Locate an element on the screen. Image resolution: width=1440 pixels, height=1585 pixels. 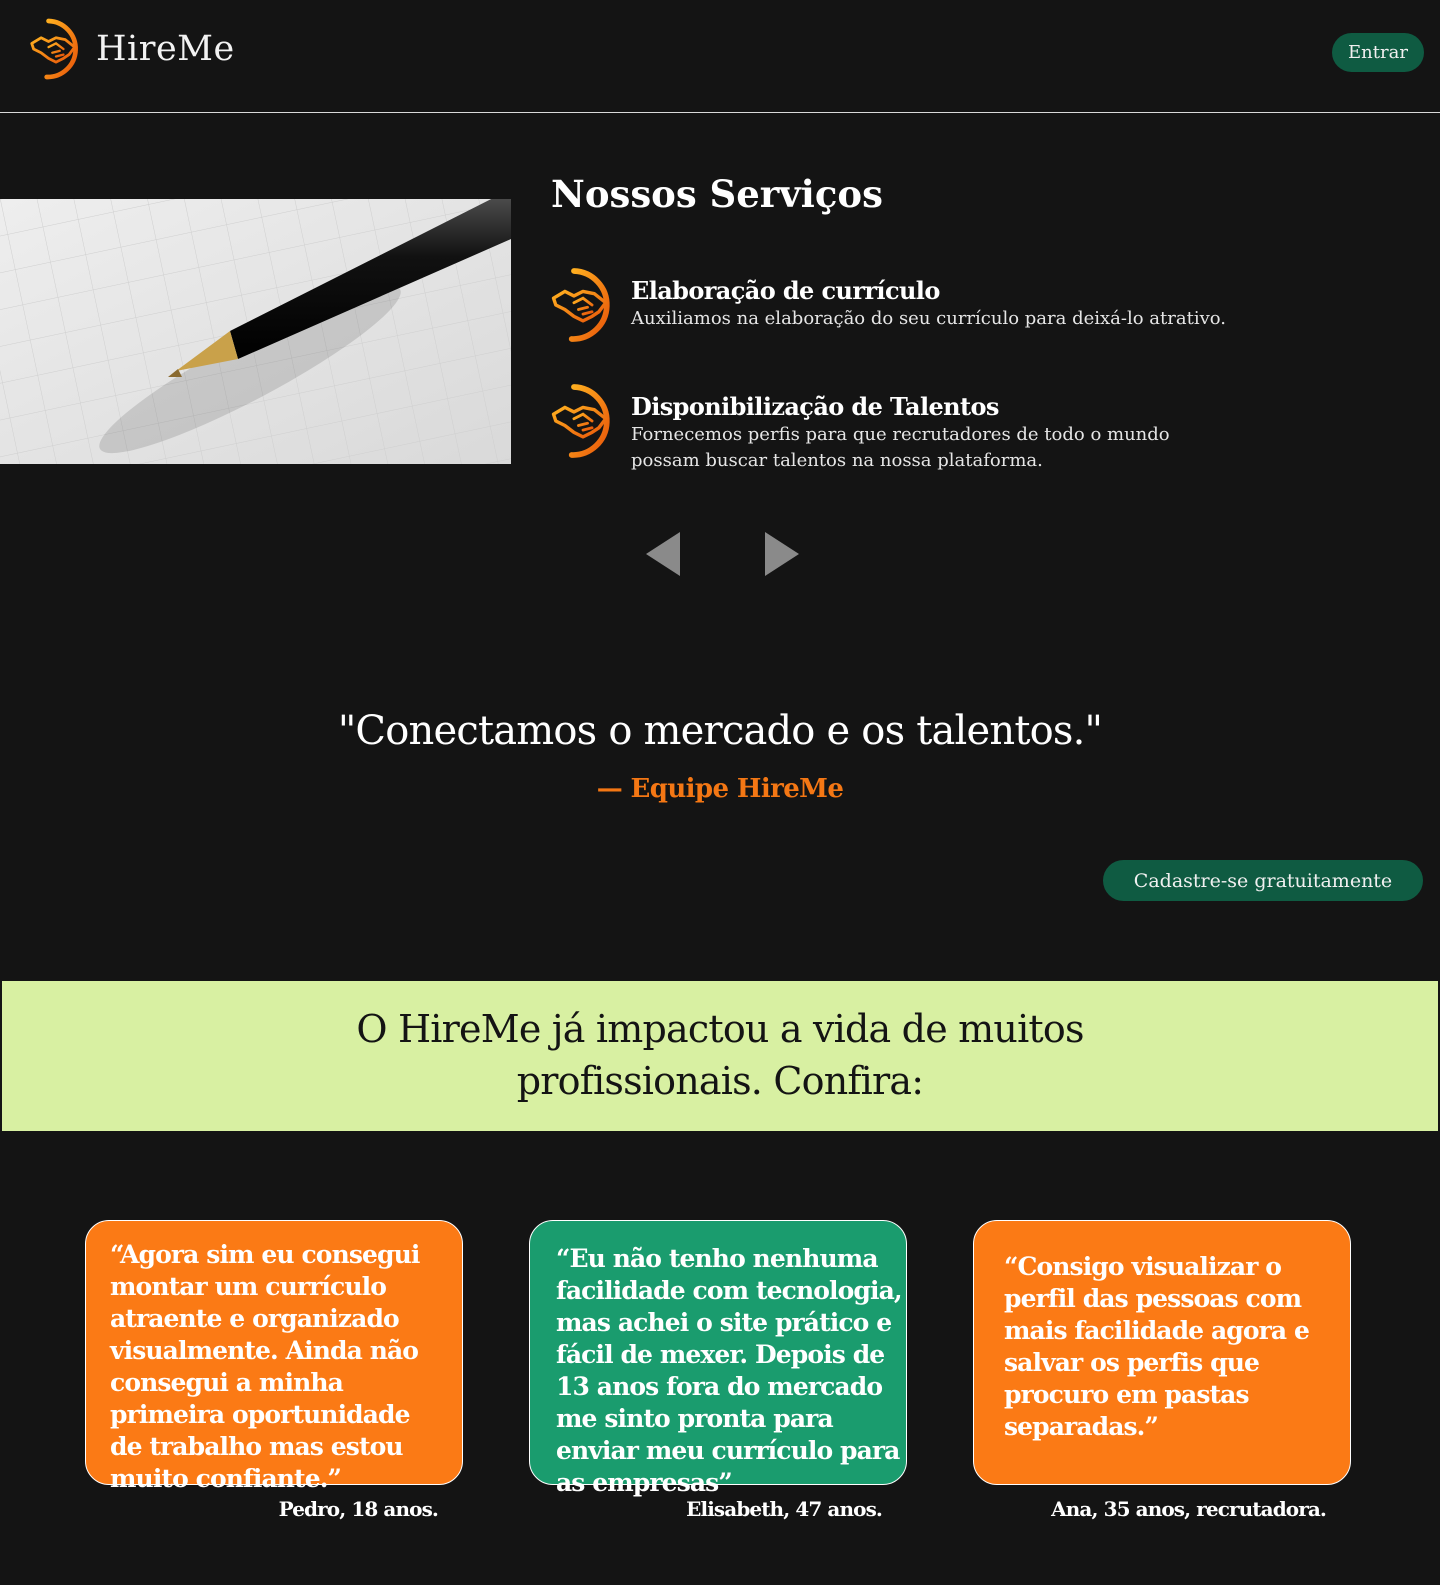
services-title: Nossos Serviços is located at coordinates (717, 194).